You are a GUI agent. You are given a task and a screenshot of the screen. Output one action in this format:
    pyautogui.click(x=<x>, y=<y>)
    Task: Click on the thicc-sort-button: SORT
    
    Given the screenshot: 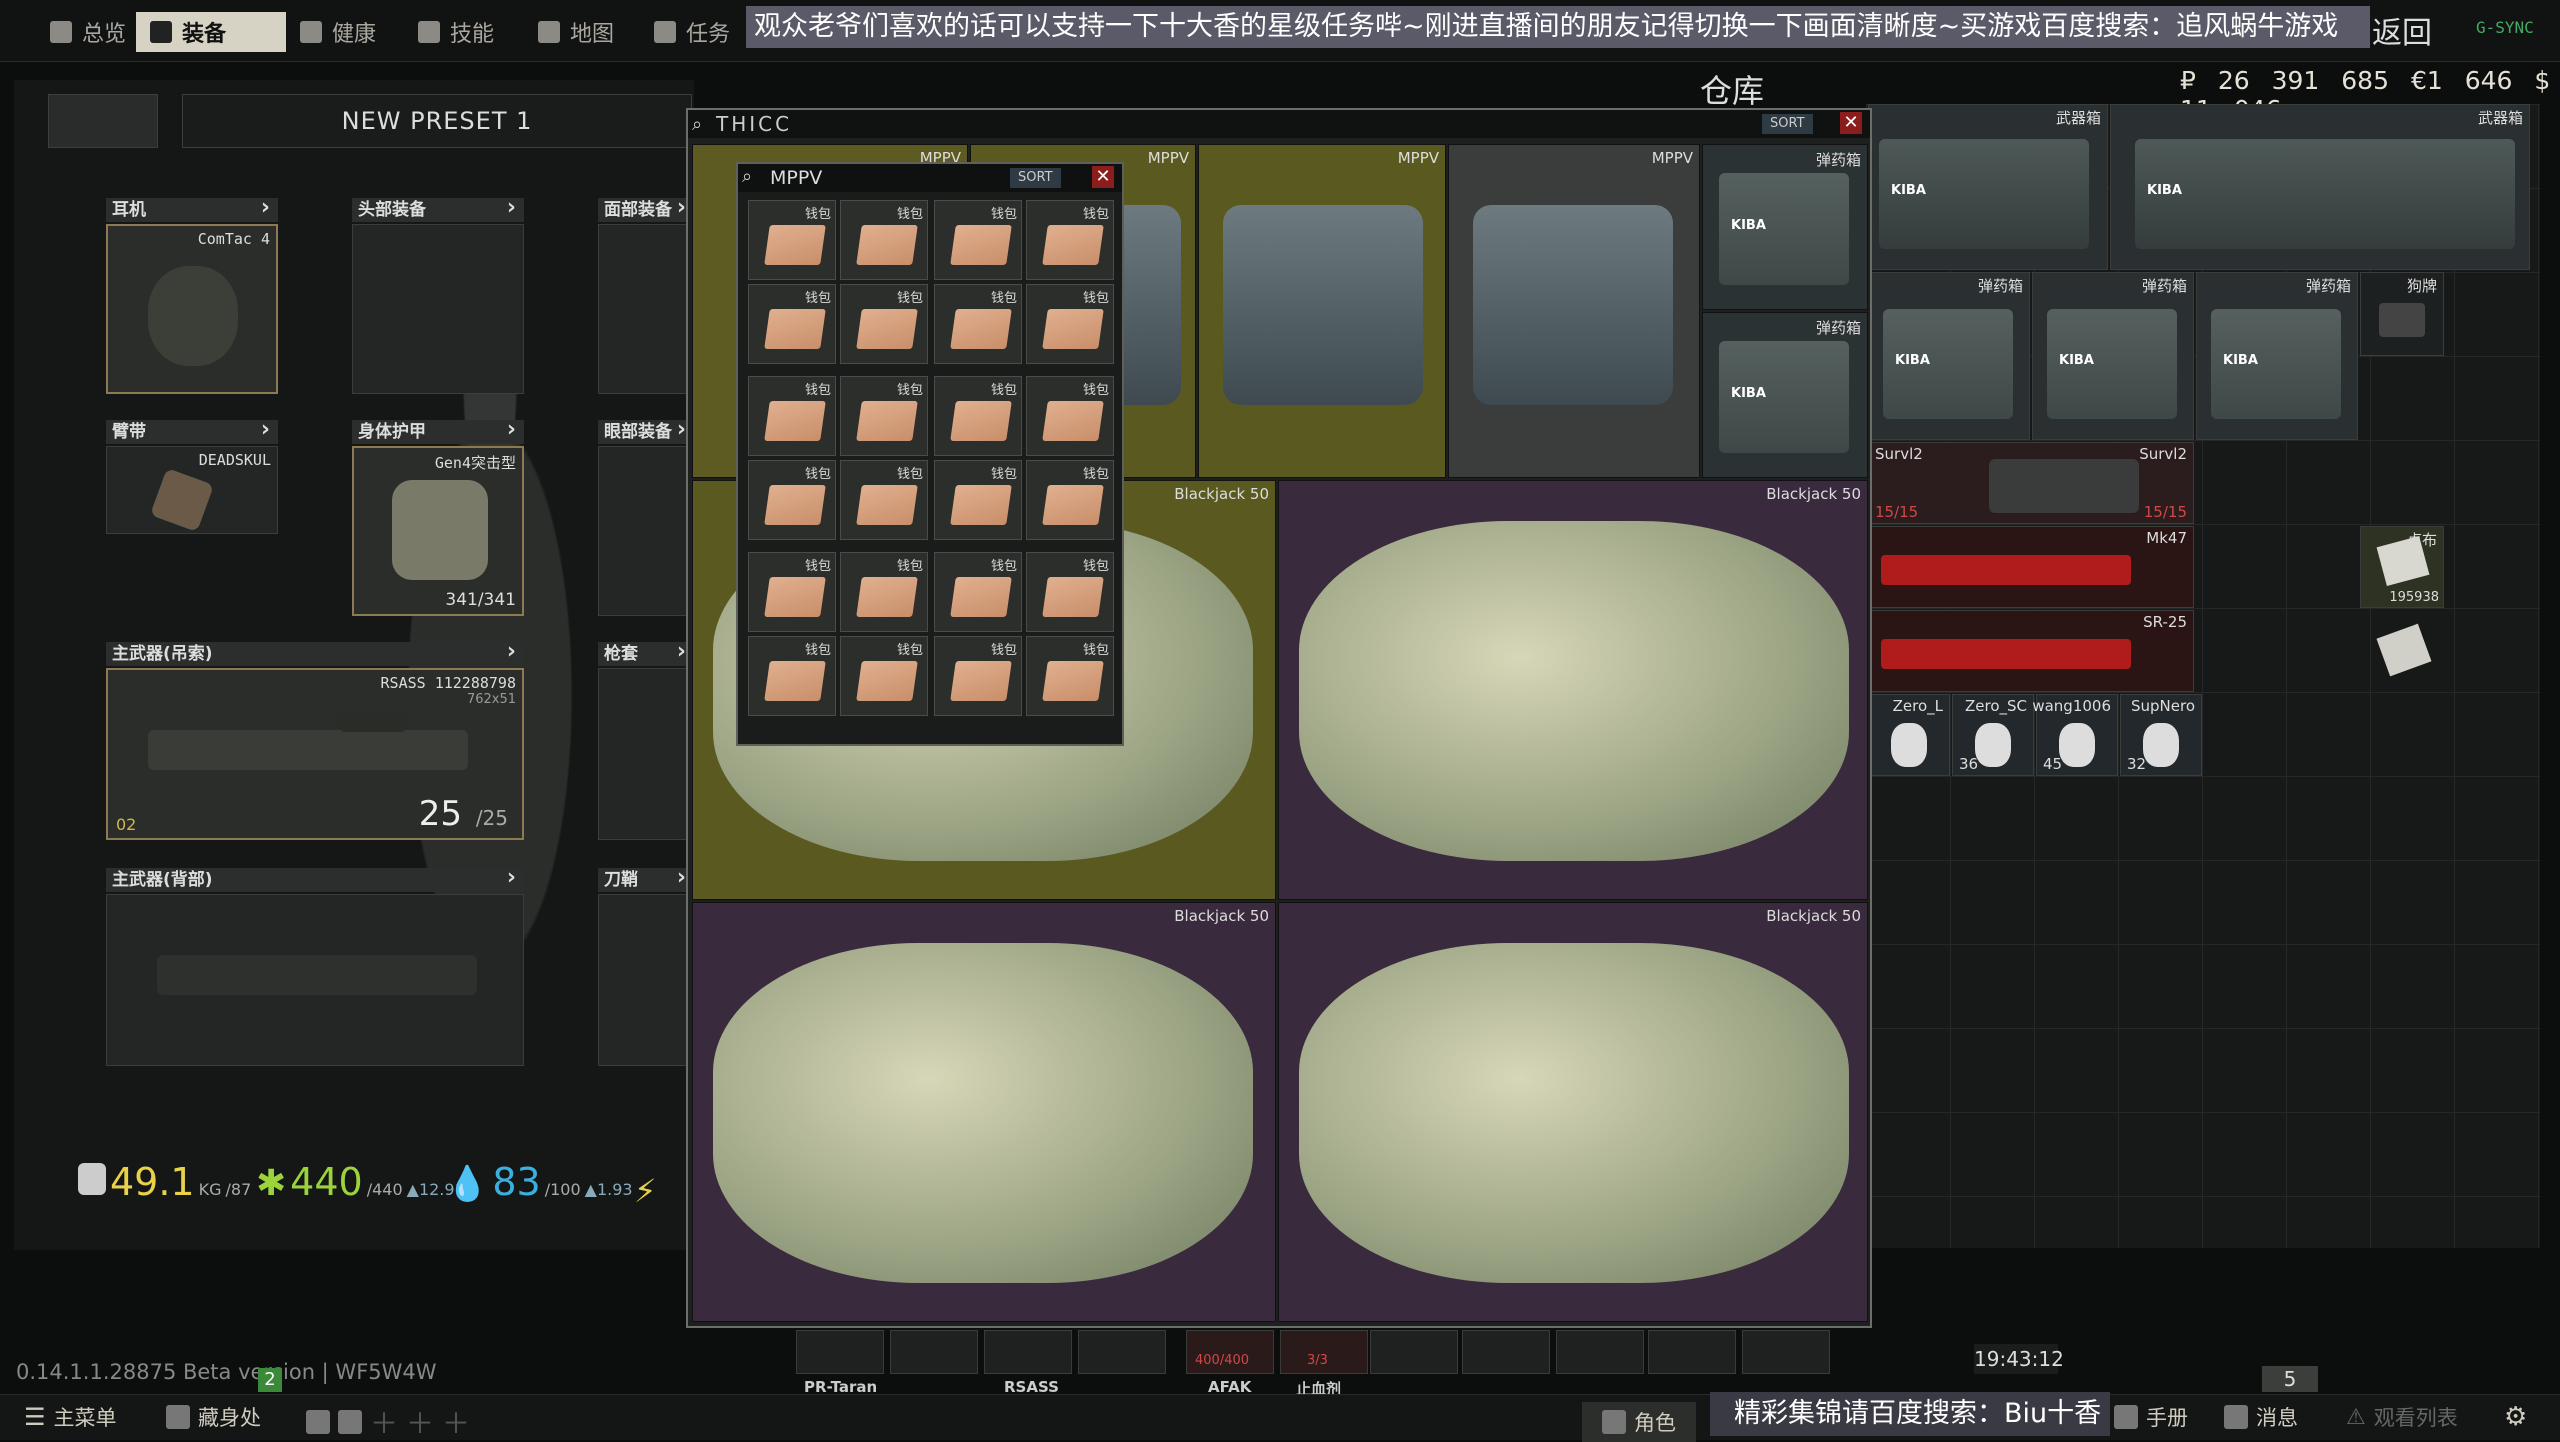 What is the action you would take?
    pyautogui.click(x=1787, y=124)
    